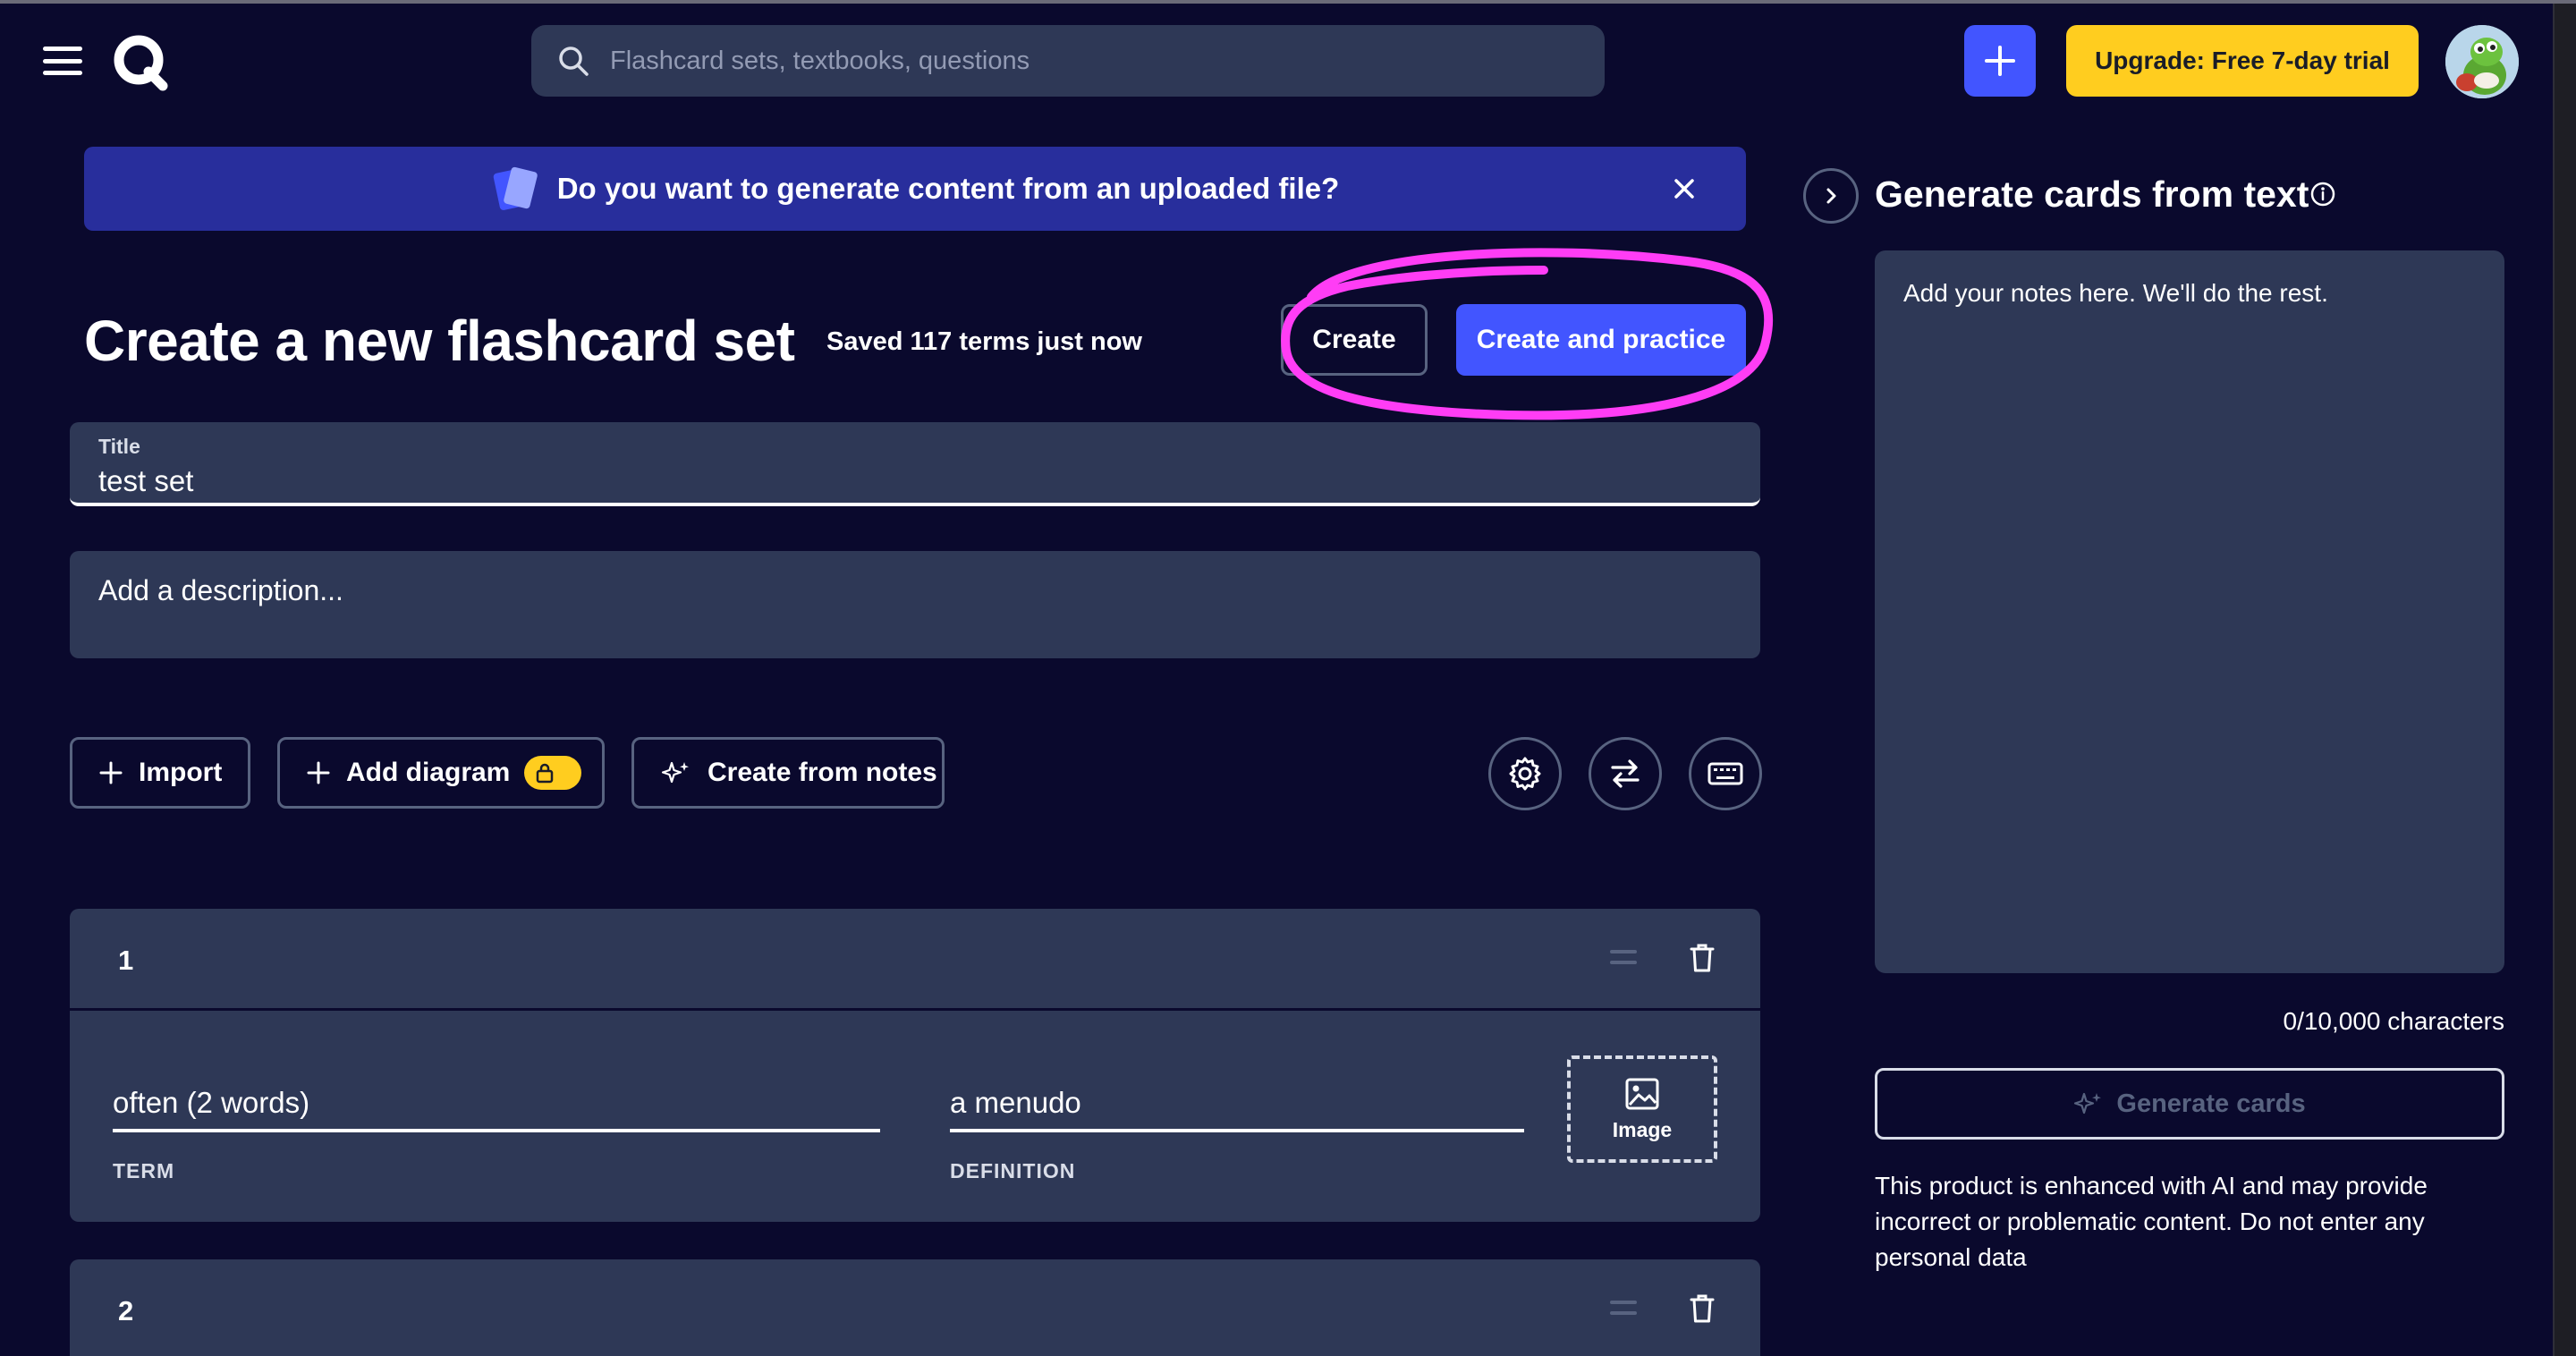 This screenshot has height=1356, width=2576. I want to click on quizlet-logo, so click(140, 61).